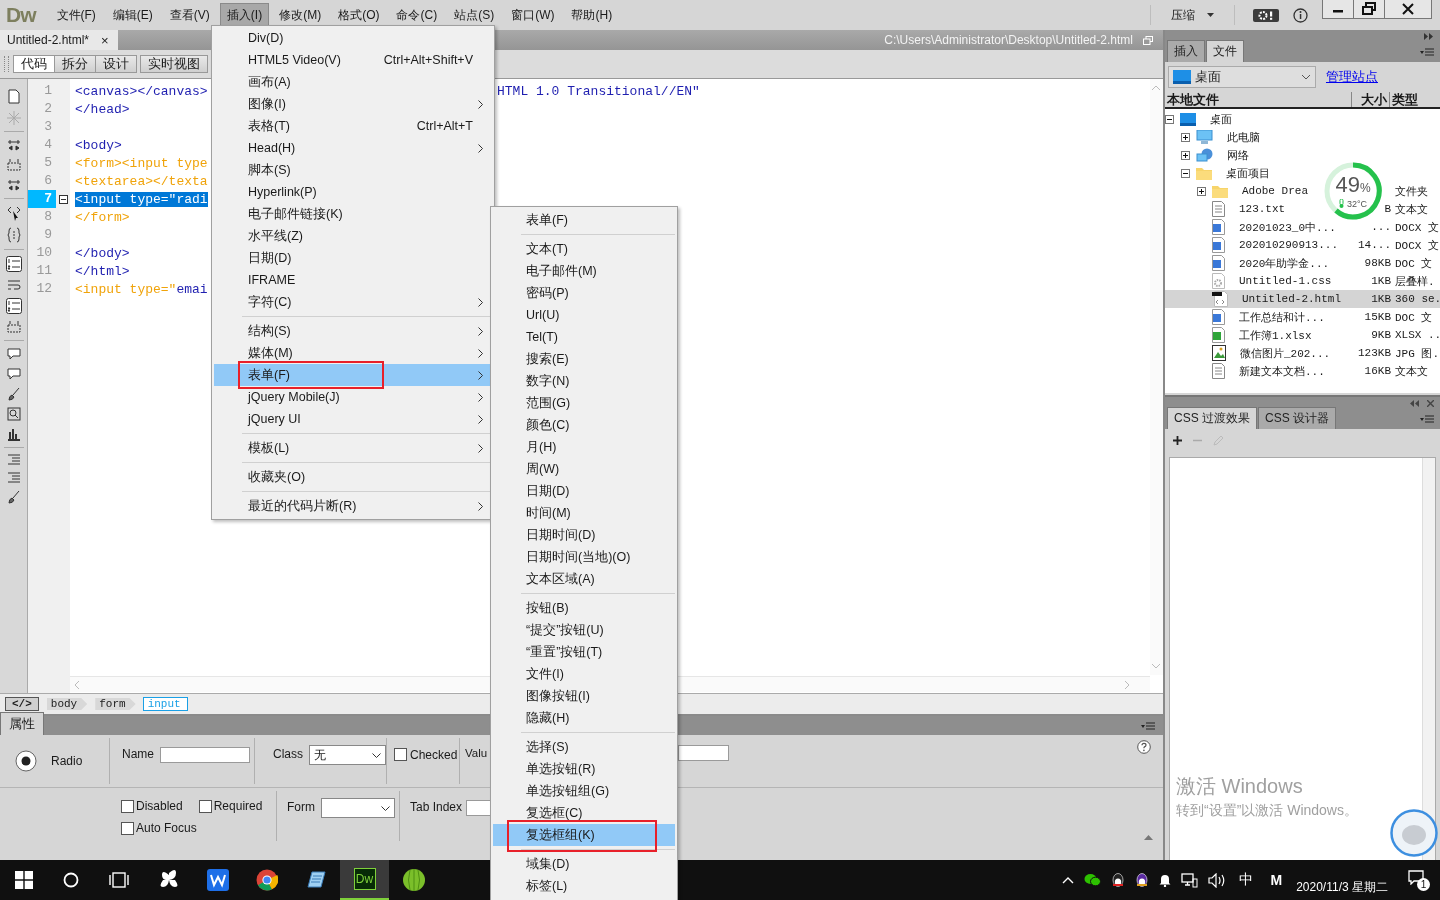 This screenshot has width=1440, height=900. What do you see at coordinates (1353, 191) in the screenshot?
I see `gauge-ring` at bounding box center [1353, 191].